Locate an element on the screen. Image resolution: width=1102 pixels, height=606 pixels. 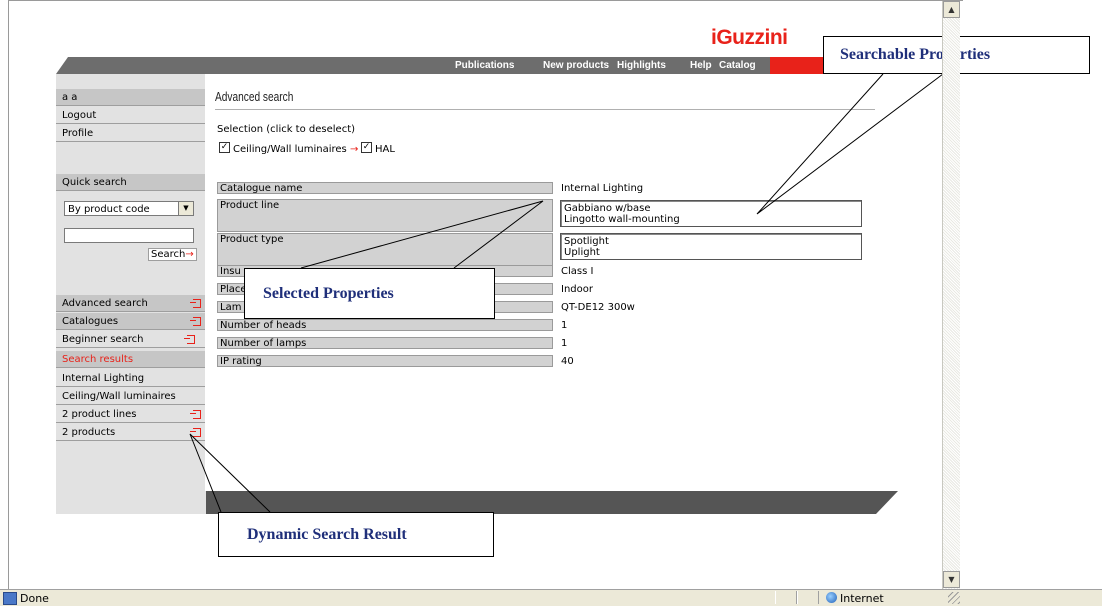
quick-search-select: By product code ▼ is located at coordinates (129, 208).